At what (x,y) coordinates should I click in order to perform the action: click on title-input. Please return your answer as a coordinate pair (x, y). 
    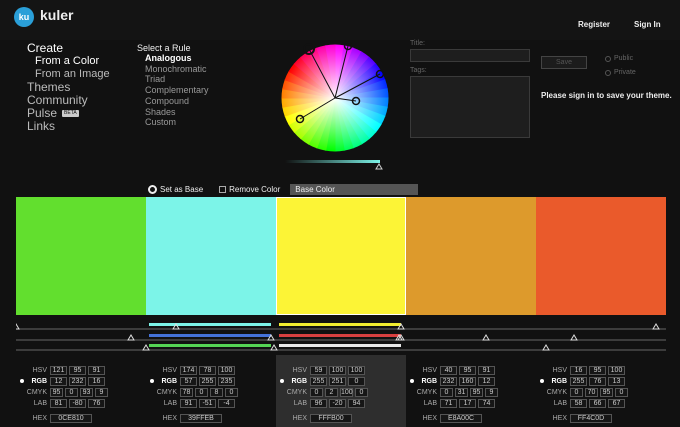
    Looking at the image, I should click on (470, 55).